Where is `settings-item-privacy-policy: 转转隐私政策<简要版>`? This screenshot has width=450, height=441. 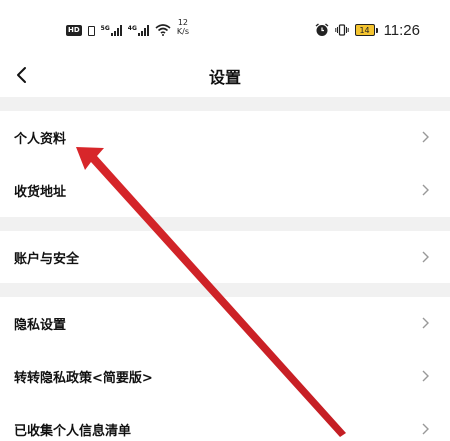
settings-item-privacy-policy: 转转隐私政策<简要版> is located at coordinates (225, 376).